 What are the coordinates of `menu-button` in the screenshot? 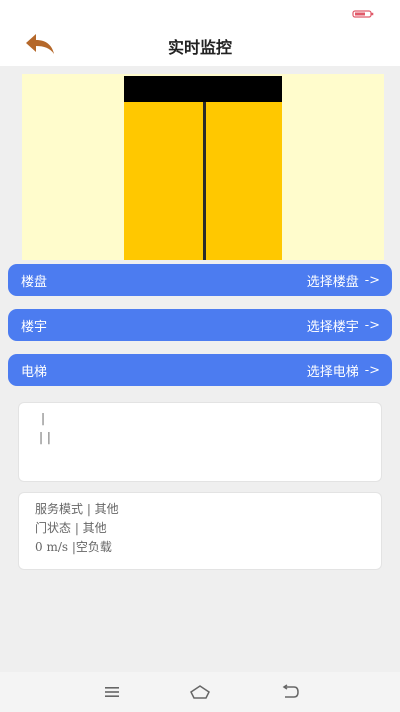 It's located at (112, 692).